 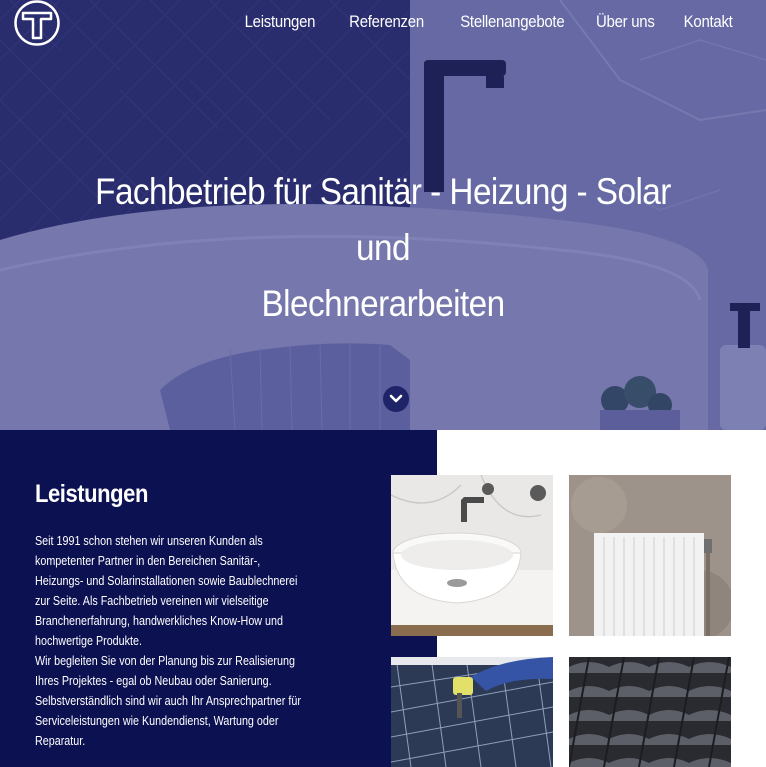 What do you see at coordinates (472, 555) in the screenshot?
I see `washbasin-image` at bounding box center [472, 555].